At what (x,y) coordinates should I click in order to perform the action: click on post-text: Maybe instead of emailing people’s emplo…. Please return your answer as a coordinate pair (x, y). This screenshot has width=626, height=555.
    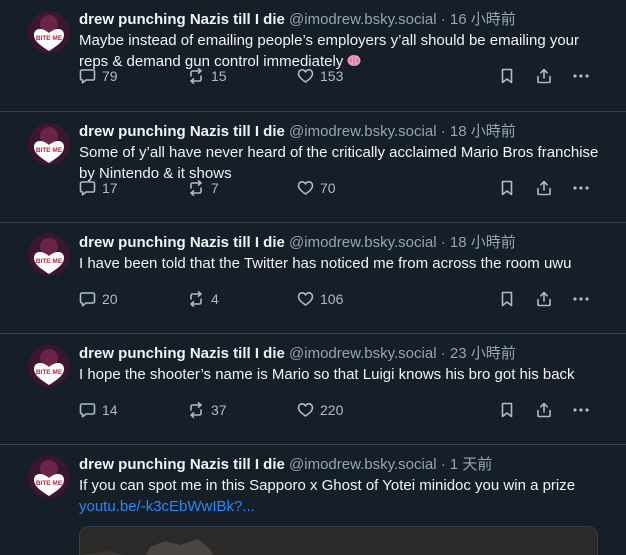
    Looking at the image, I should click on (342, 51).